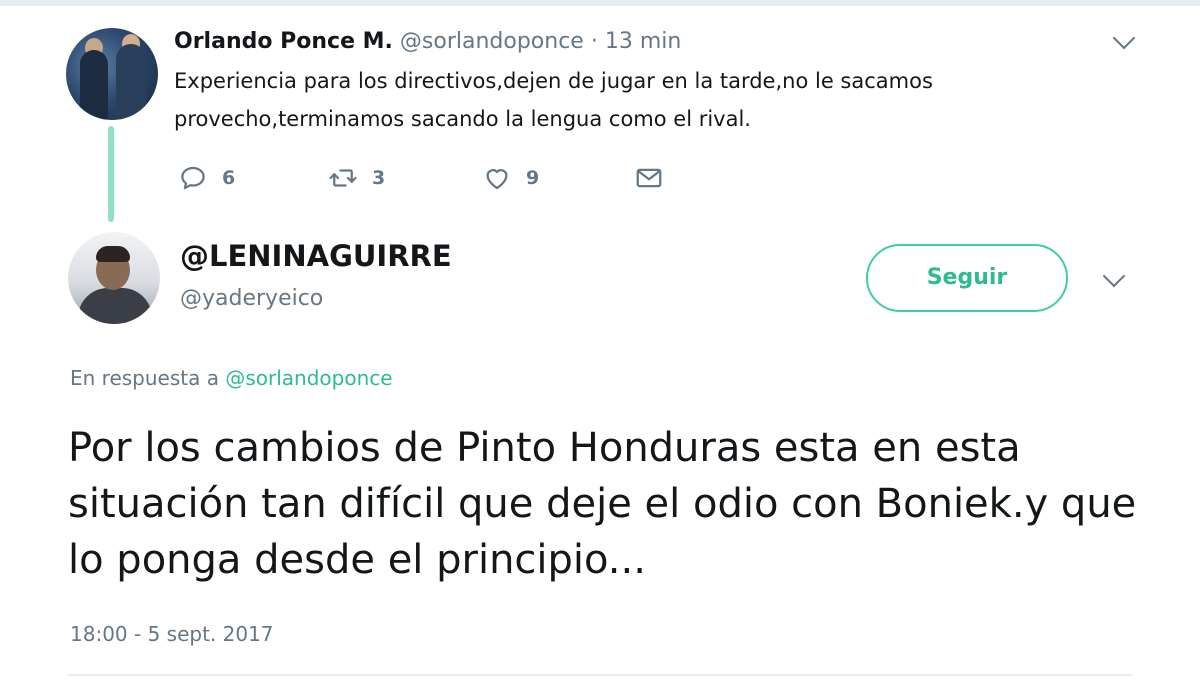 This screenshot has width=1200, height=682. I want to click on parent-author-name: Orlando Ponce M., so click(283, 41).